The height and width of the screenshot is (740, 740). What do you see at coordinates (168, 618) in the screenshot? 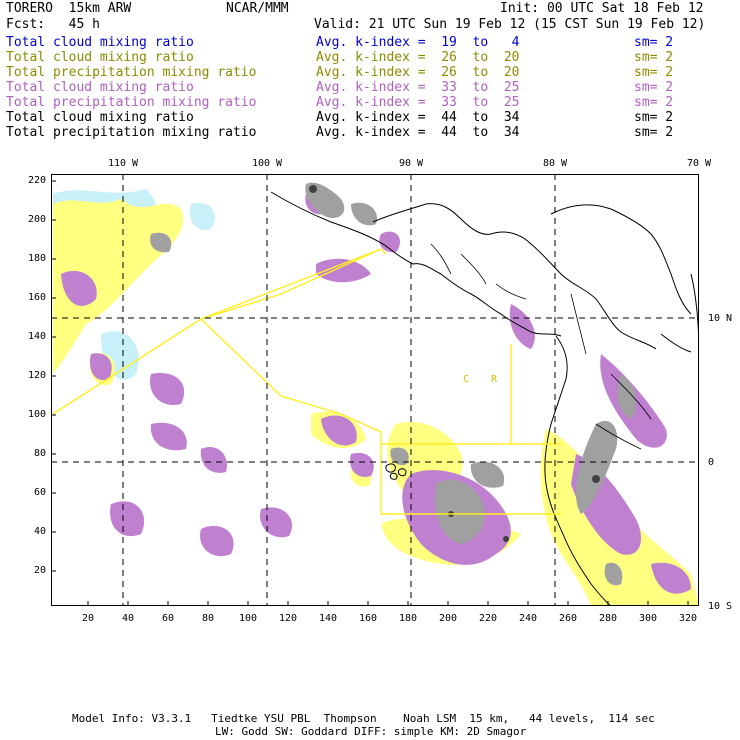
I see `x-tick-label: 60` at bounding box center [168, 618].